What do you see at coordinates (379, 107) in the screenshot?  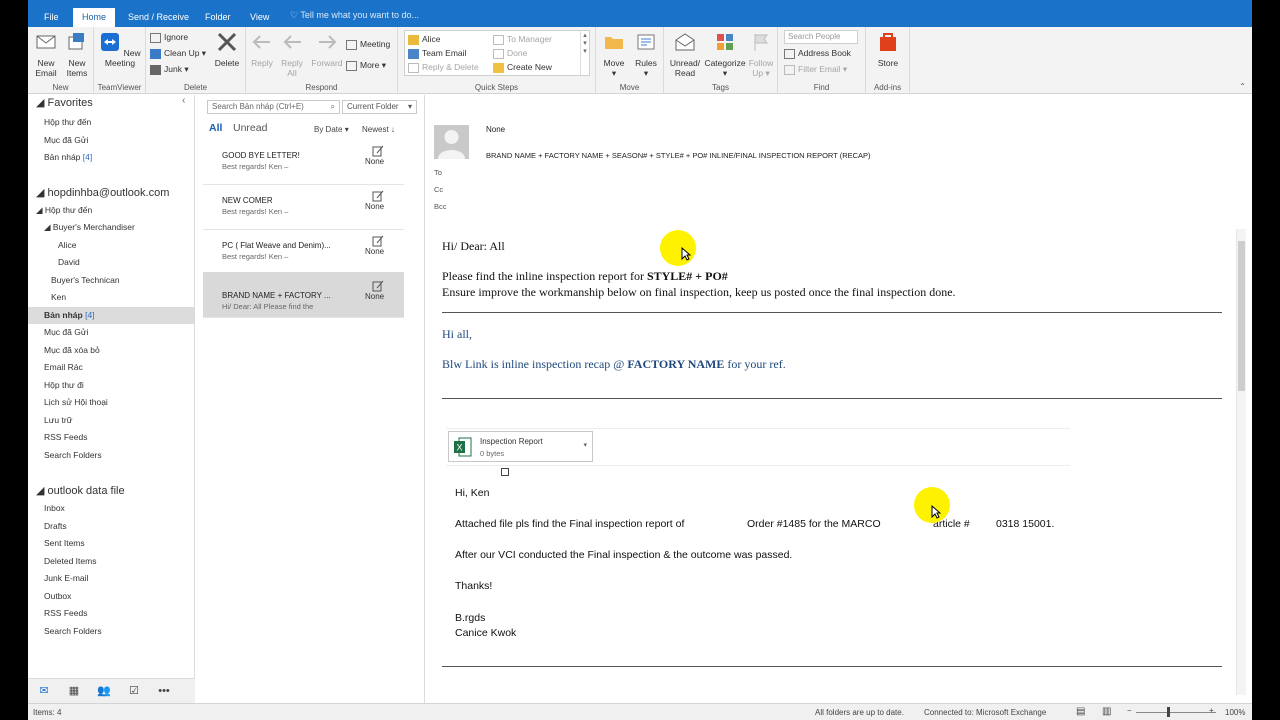 I see `search-scope-dropdown: Current Folder ▾` at bounding box center [379, 107].